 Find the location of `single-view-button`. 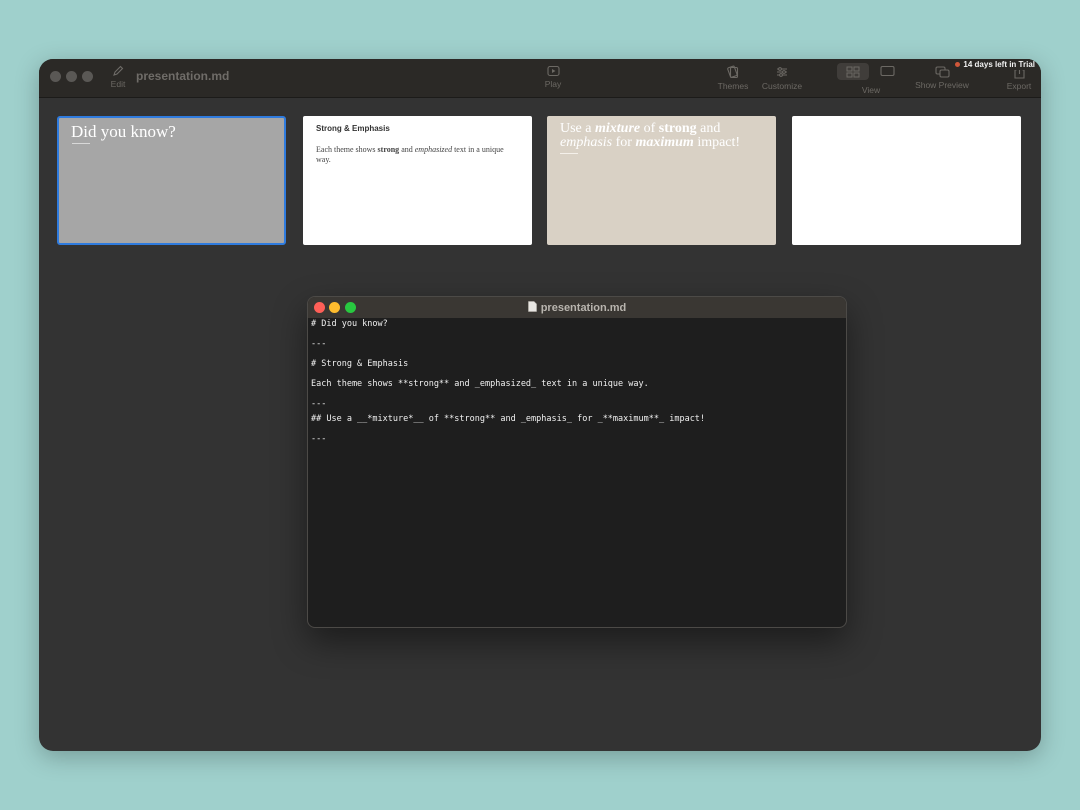

single-view-button is located at coordinates (887, 71).